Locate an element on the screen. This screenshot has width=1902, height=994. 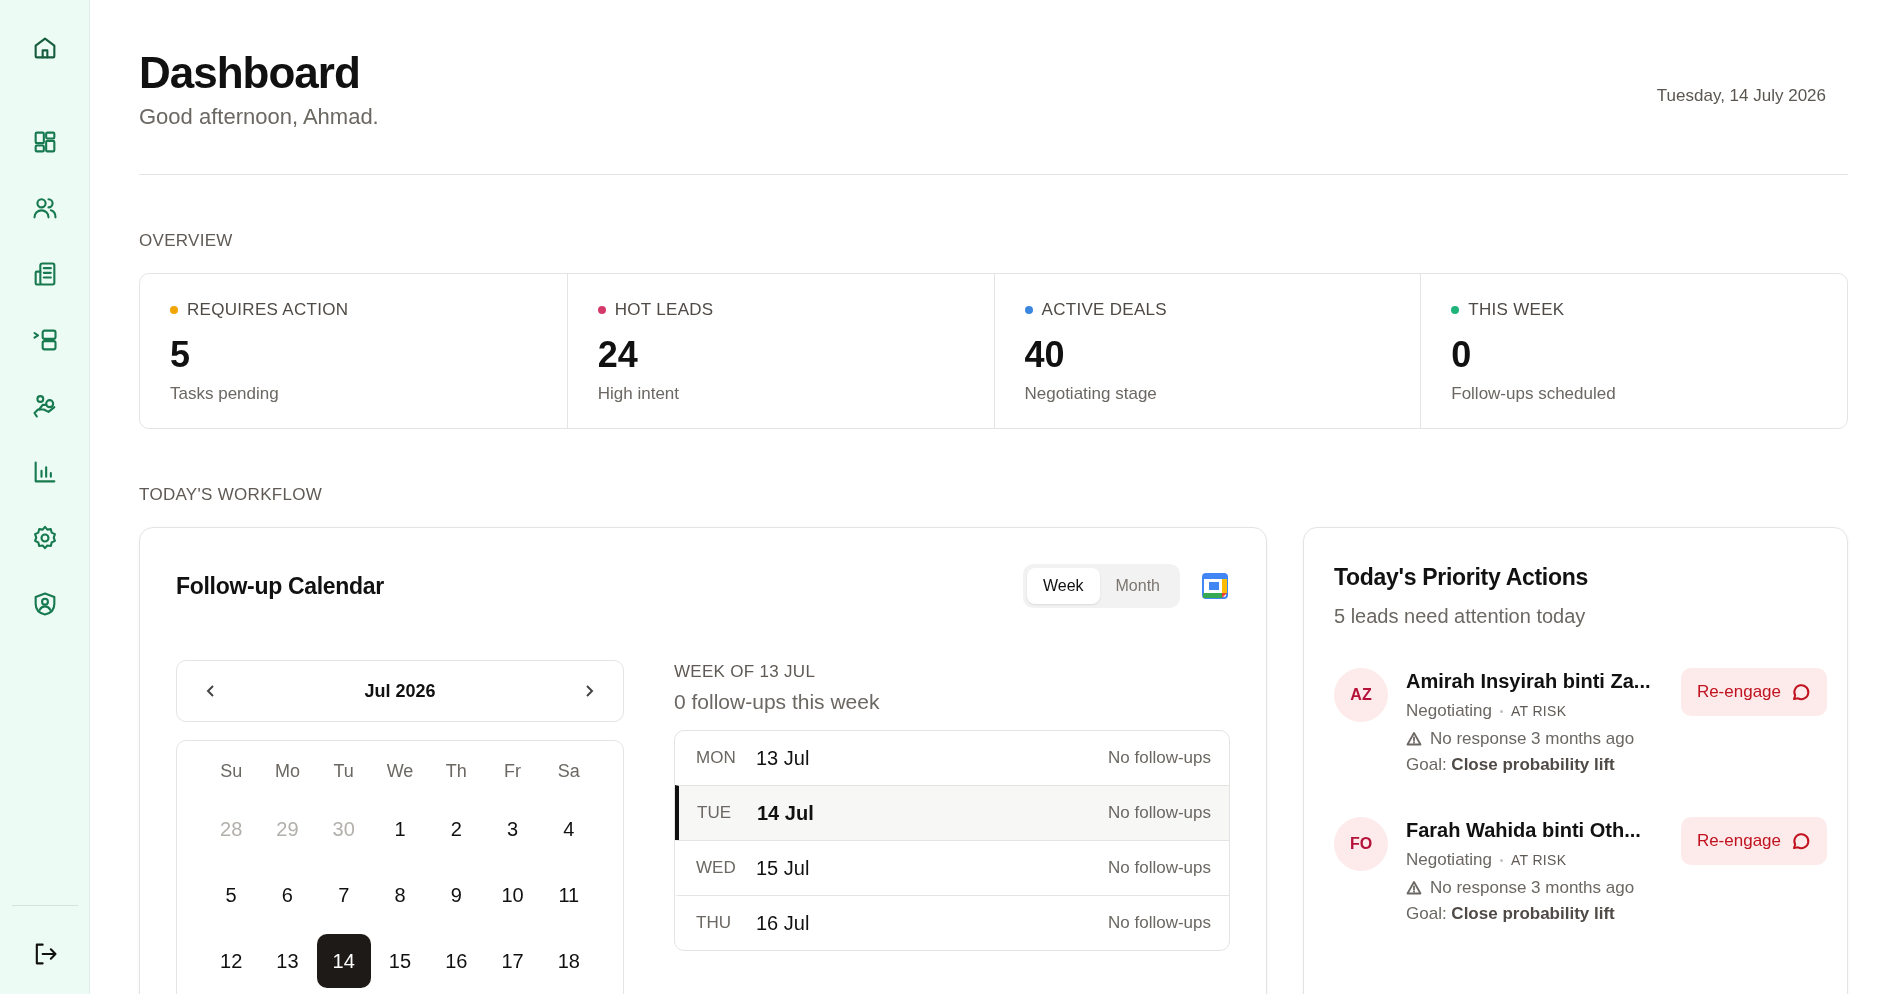
calendar-day: 12 is located at coordinates (231, 961).